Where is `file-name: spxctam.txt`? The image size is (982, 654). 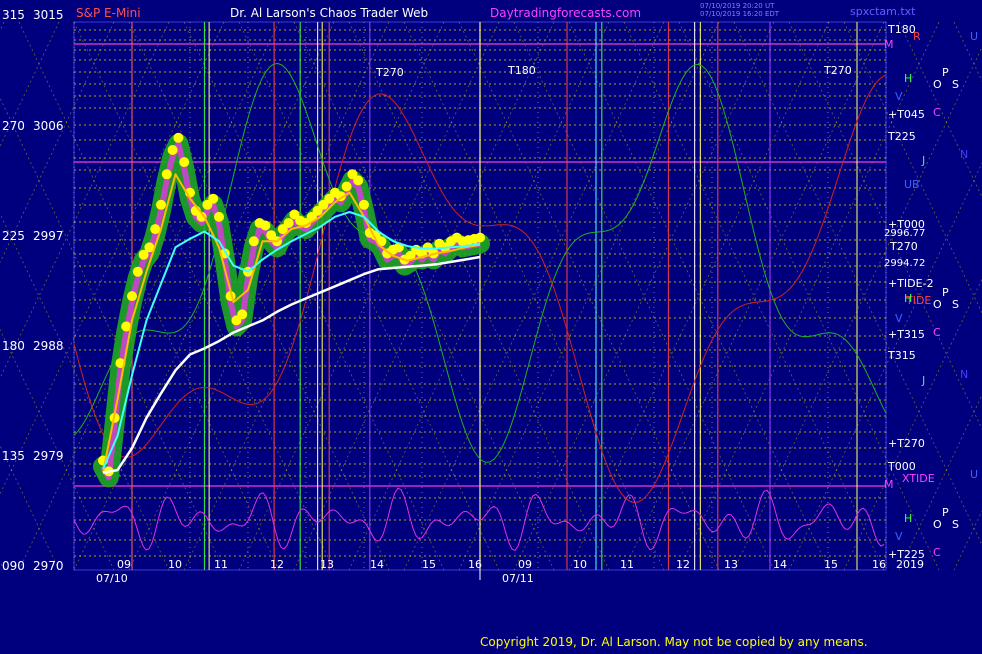
file-name: spxctam.txt is located at coordinates (883, 11).